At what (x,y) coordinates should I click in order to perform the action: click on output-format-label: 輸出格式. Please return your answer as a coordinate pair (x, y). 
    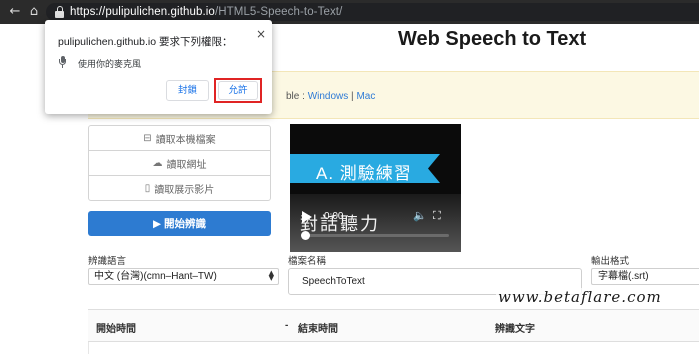
    Looking at the image, I should click on (610, 261).